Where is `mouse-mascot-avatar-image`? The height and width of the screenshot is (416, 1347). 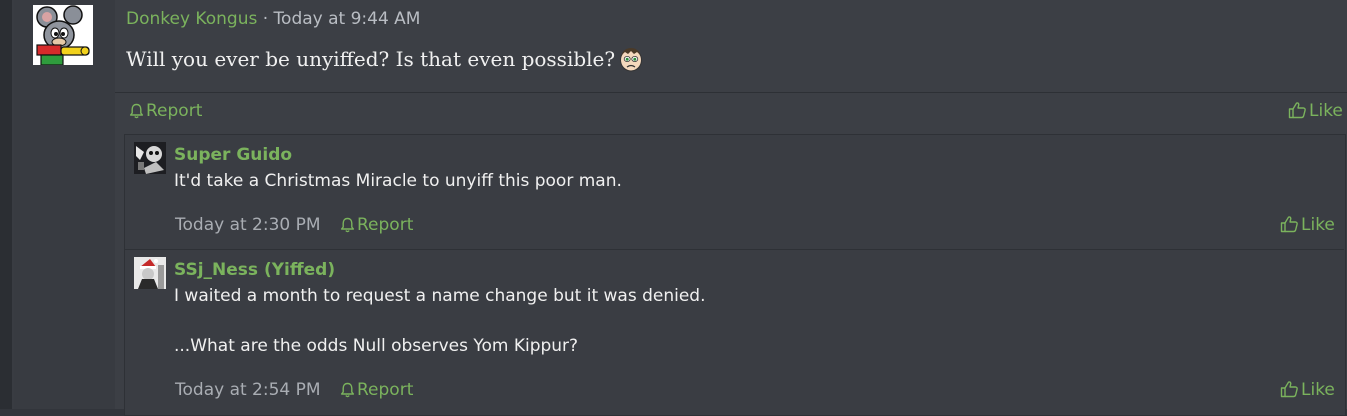
mouse-mascot-avatar-image is located at coordinates (63, 35).